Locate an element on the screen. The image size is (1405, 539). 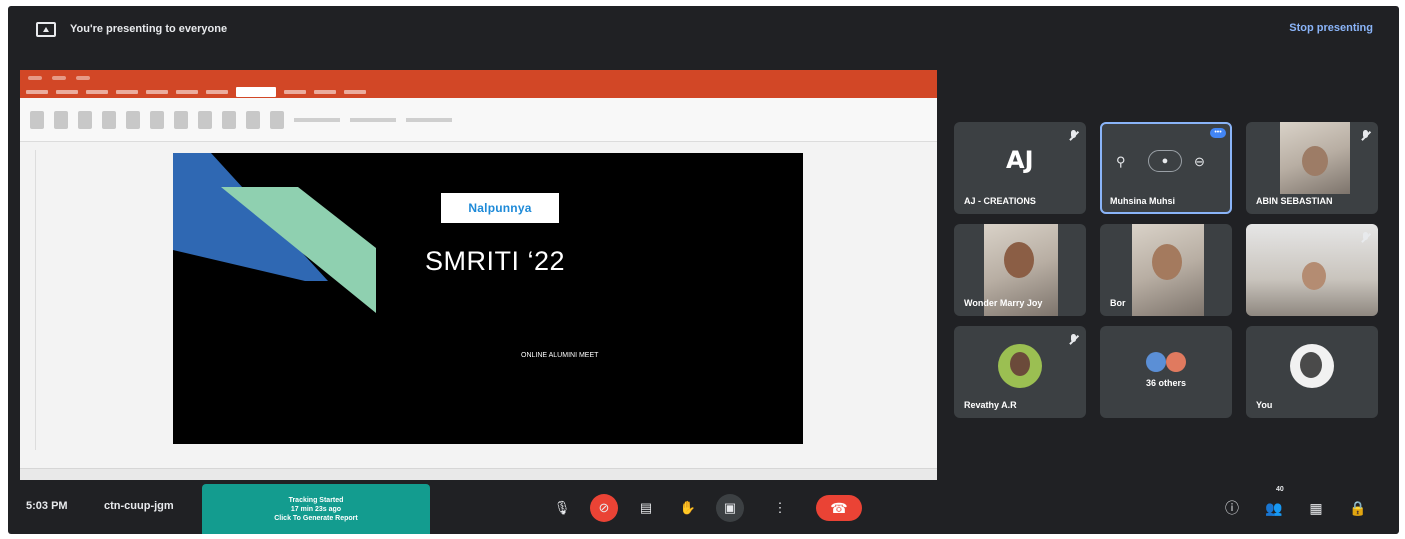
slide-title: SMRITI ‘22 is located at coordinates (495, 261).